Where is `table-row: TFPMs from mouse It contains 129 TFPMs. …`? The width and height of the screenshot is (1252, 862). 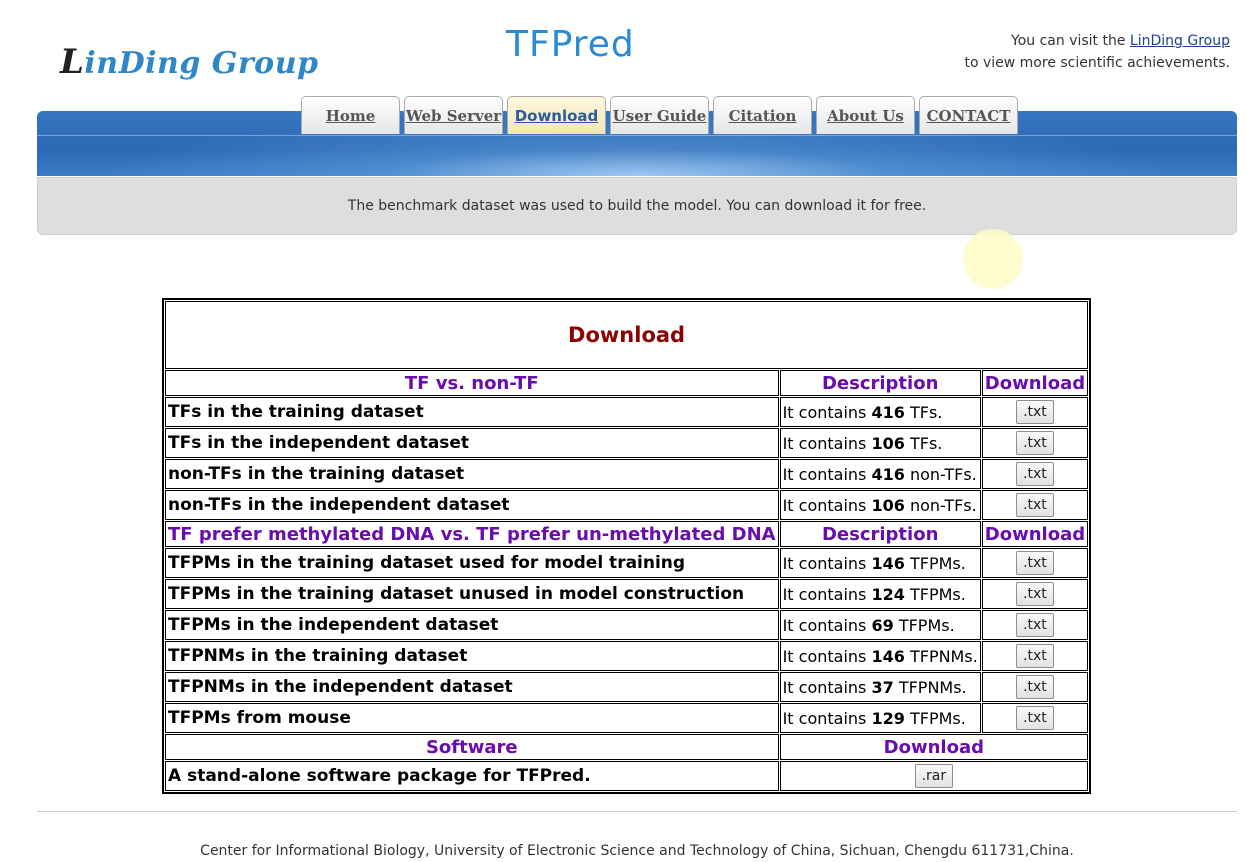
table-row: TFPMs from mouse It contains 129 TFPMs. … is located at coordinates (627, 718).